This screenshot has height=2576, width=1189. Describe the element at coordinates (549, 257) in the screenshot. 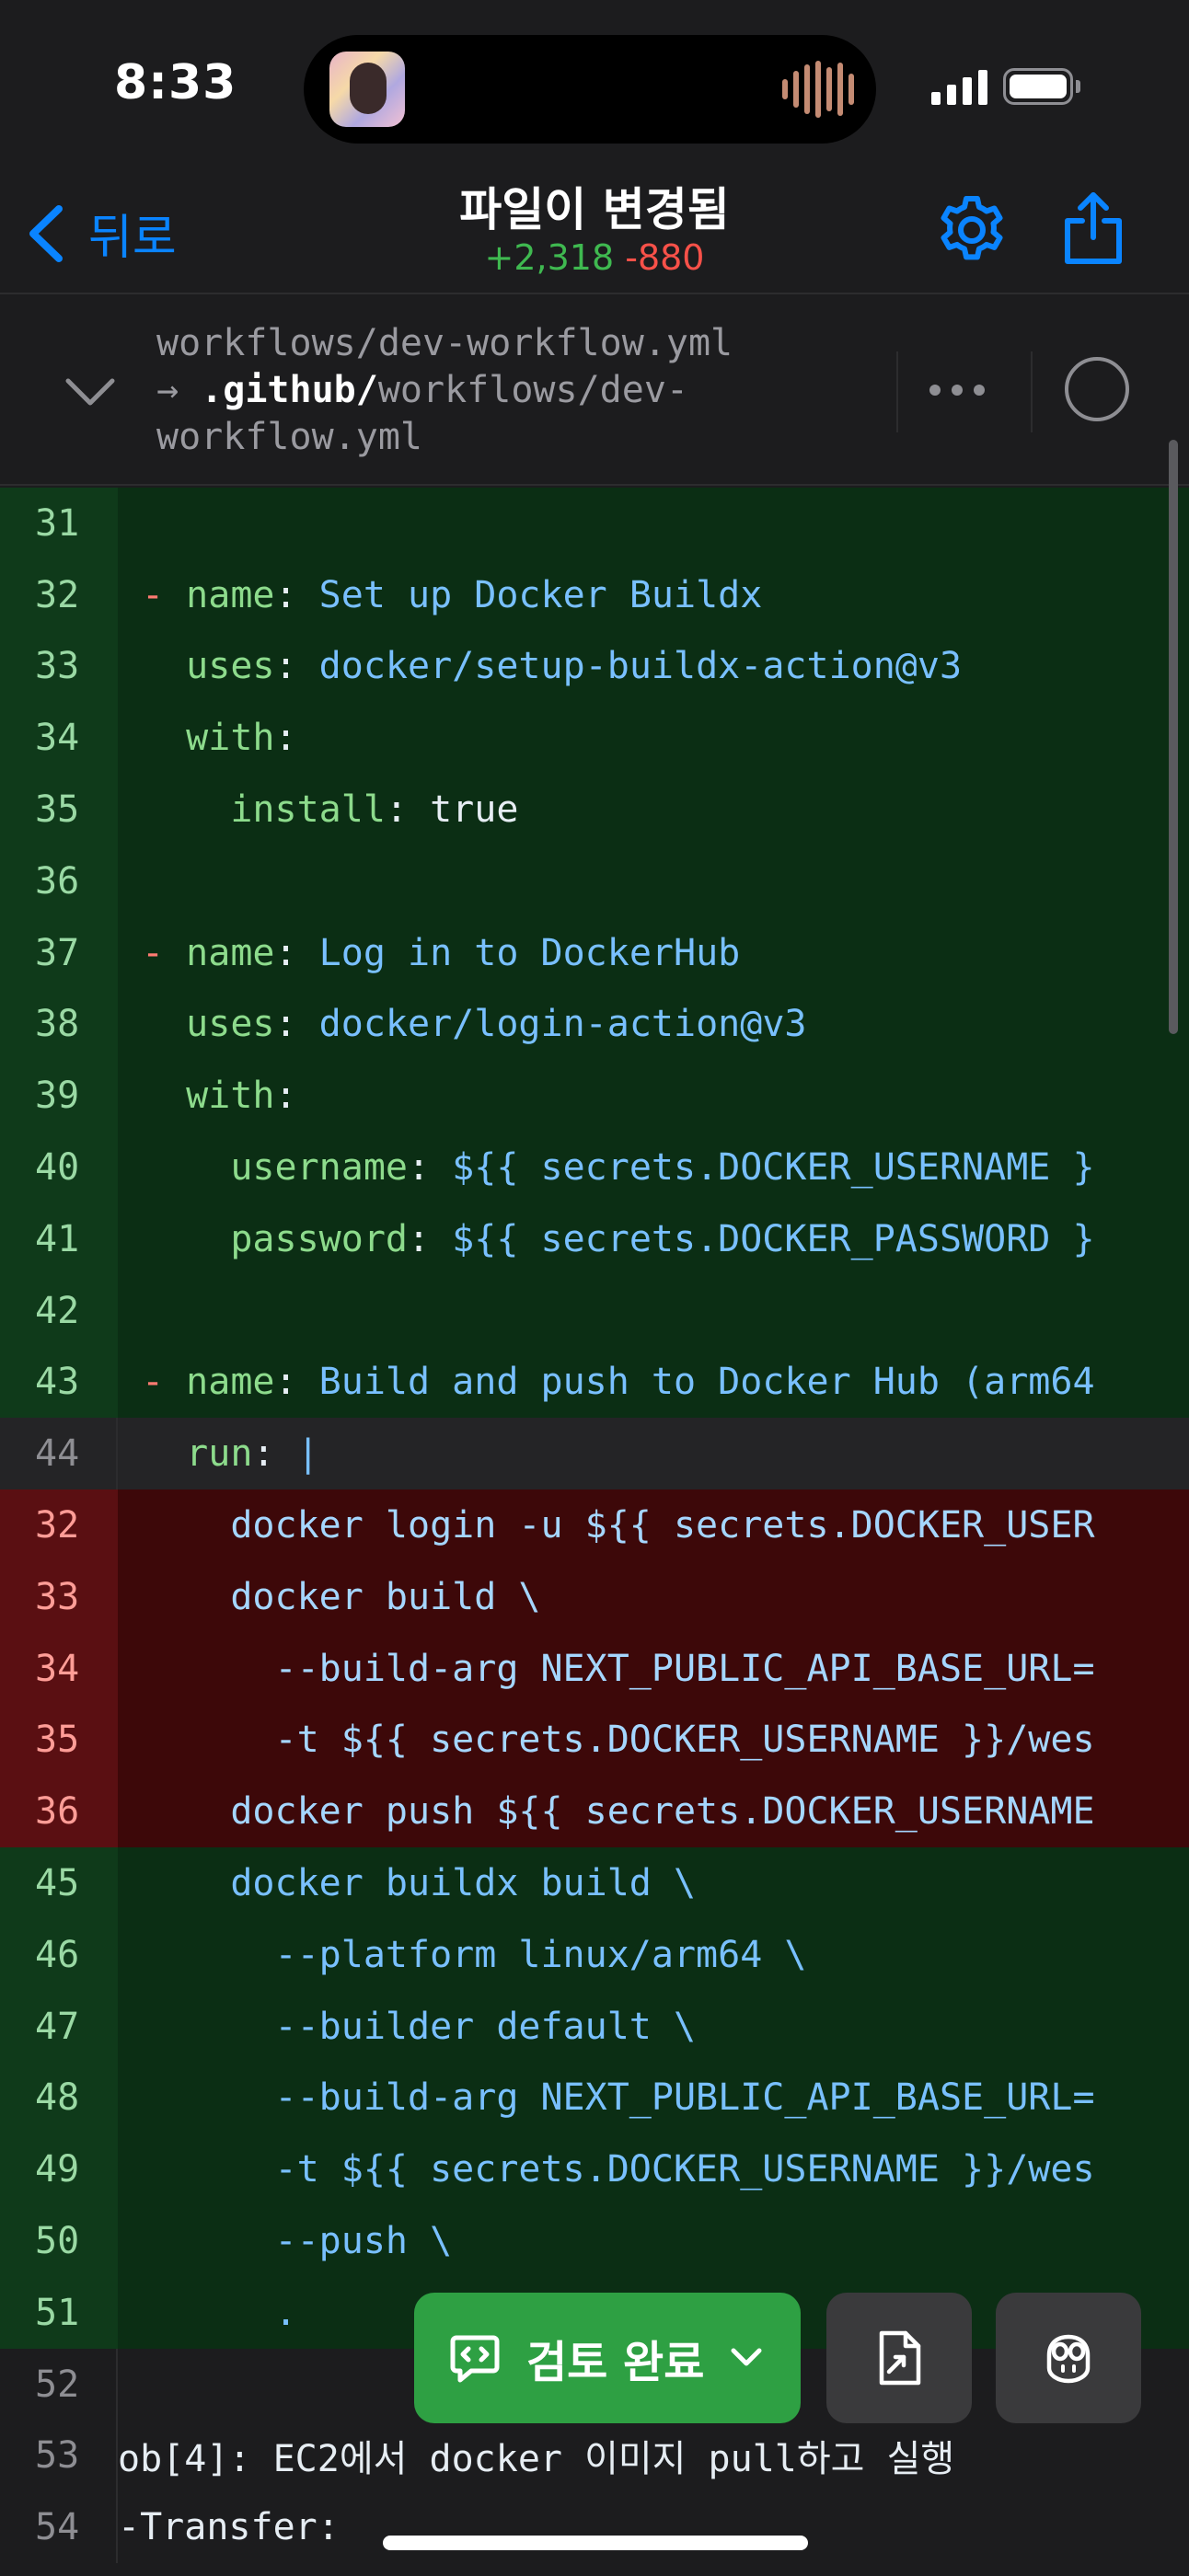

I see `additions-count: +2,318` at that location.